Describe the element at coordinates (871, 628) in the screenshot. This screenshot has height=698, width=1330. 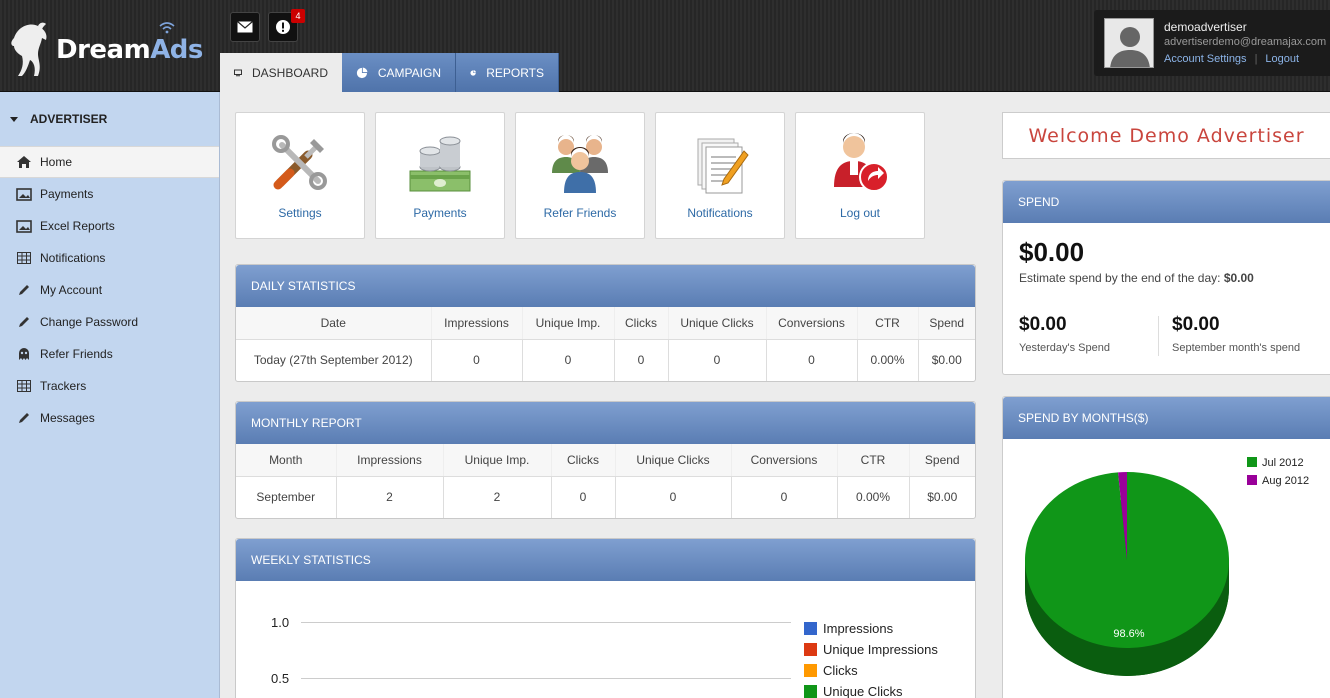
I see `legend-item: Impressions` at that location.